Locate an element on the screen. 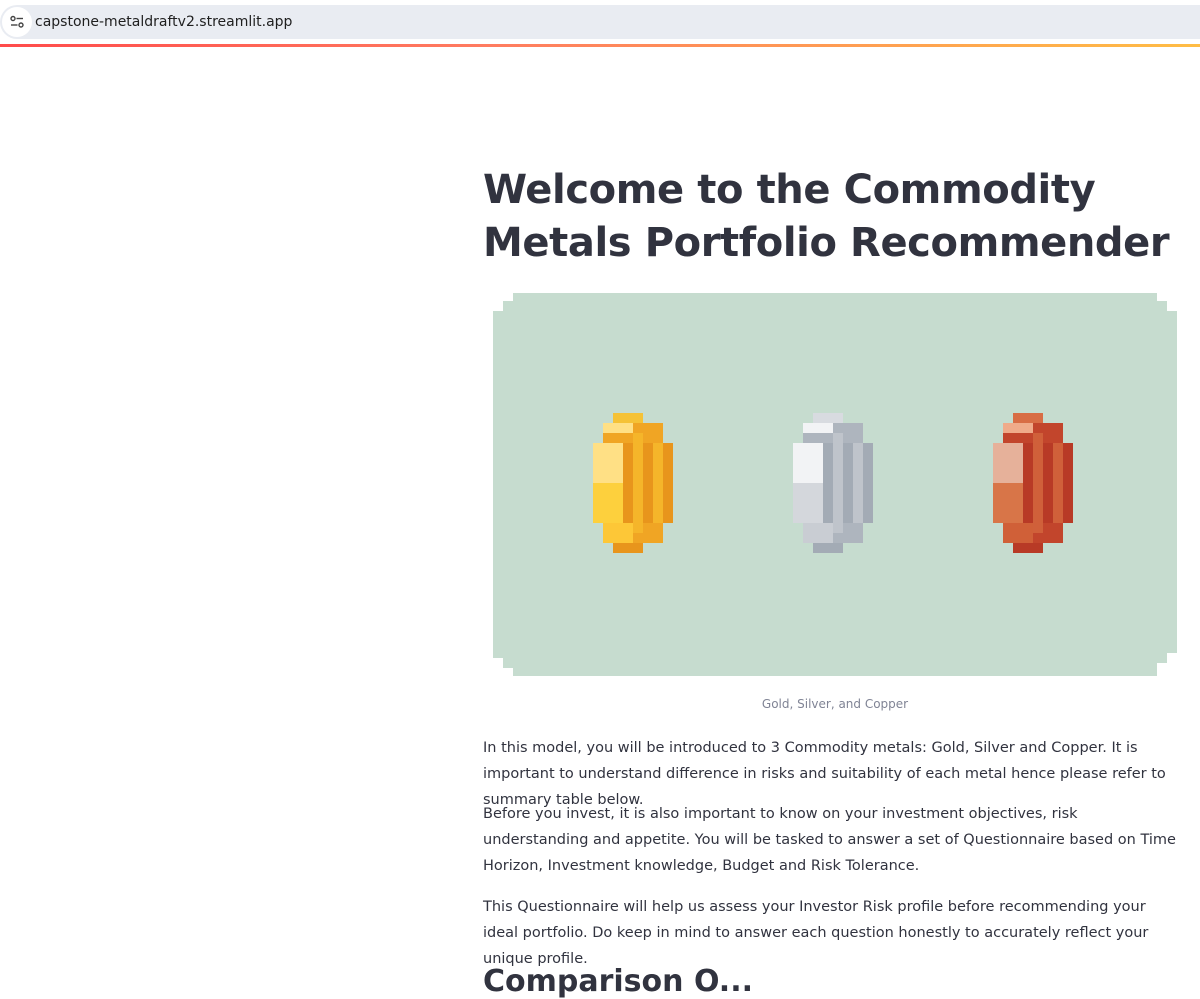  address-bar: capstone-metaldraftv2.streamlit.app is located at coordinates (600, 22).